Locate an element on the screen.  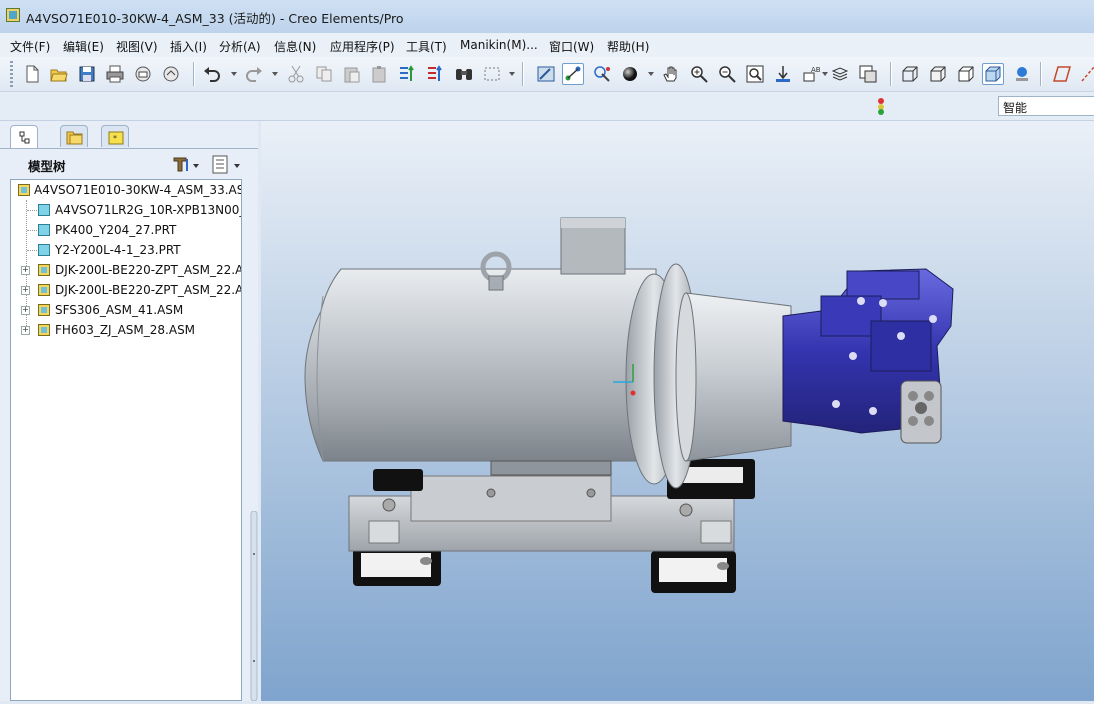
zoom-out-icon is located at coordinates (727, 74).